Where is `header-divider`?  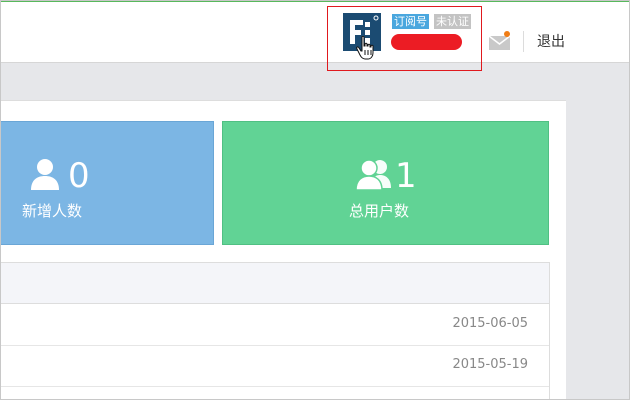 header-divider is located at coordinates (523, 41).